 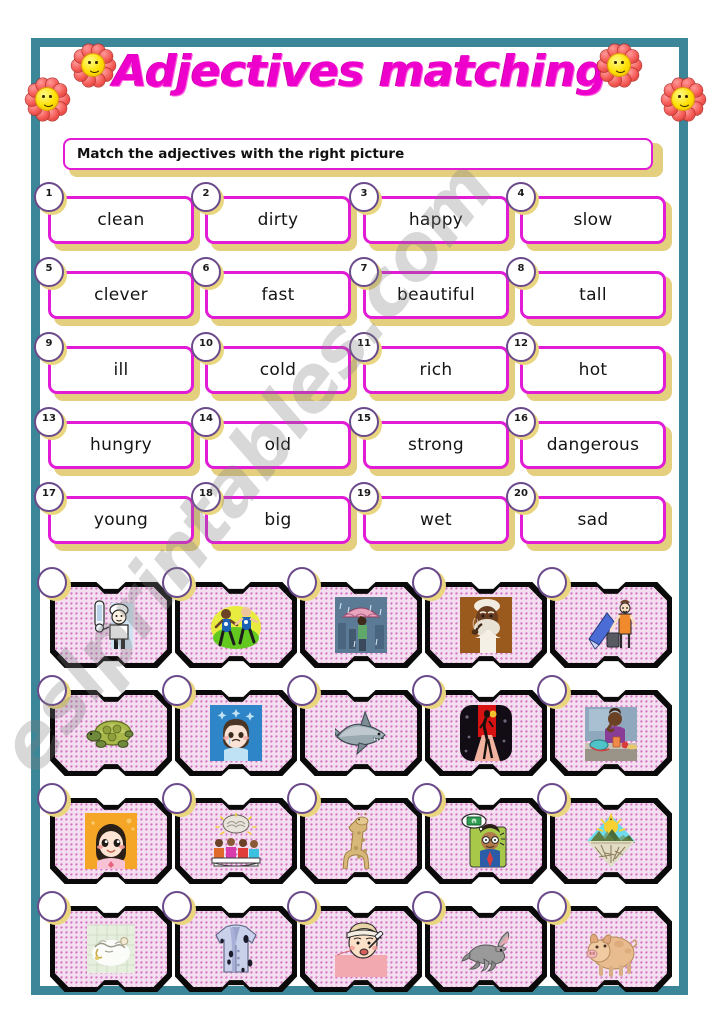 I want to click on adjective-card-3: happy 3, so click(x=432, y=216).